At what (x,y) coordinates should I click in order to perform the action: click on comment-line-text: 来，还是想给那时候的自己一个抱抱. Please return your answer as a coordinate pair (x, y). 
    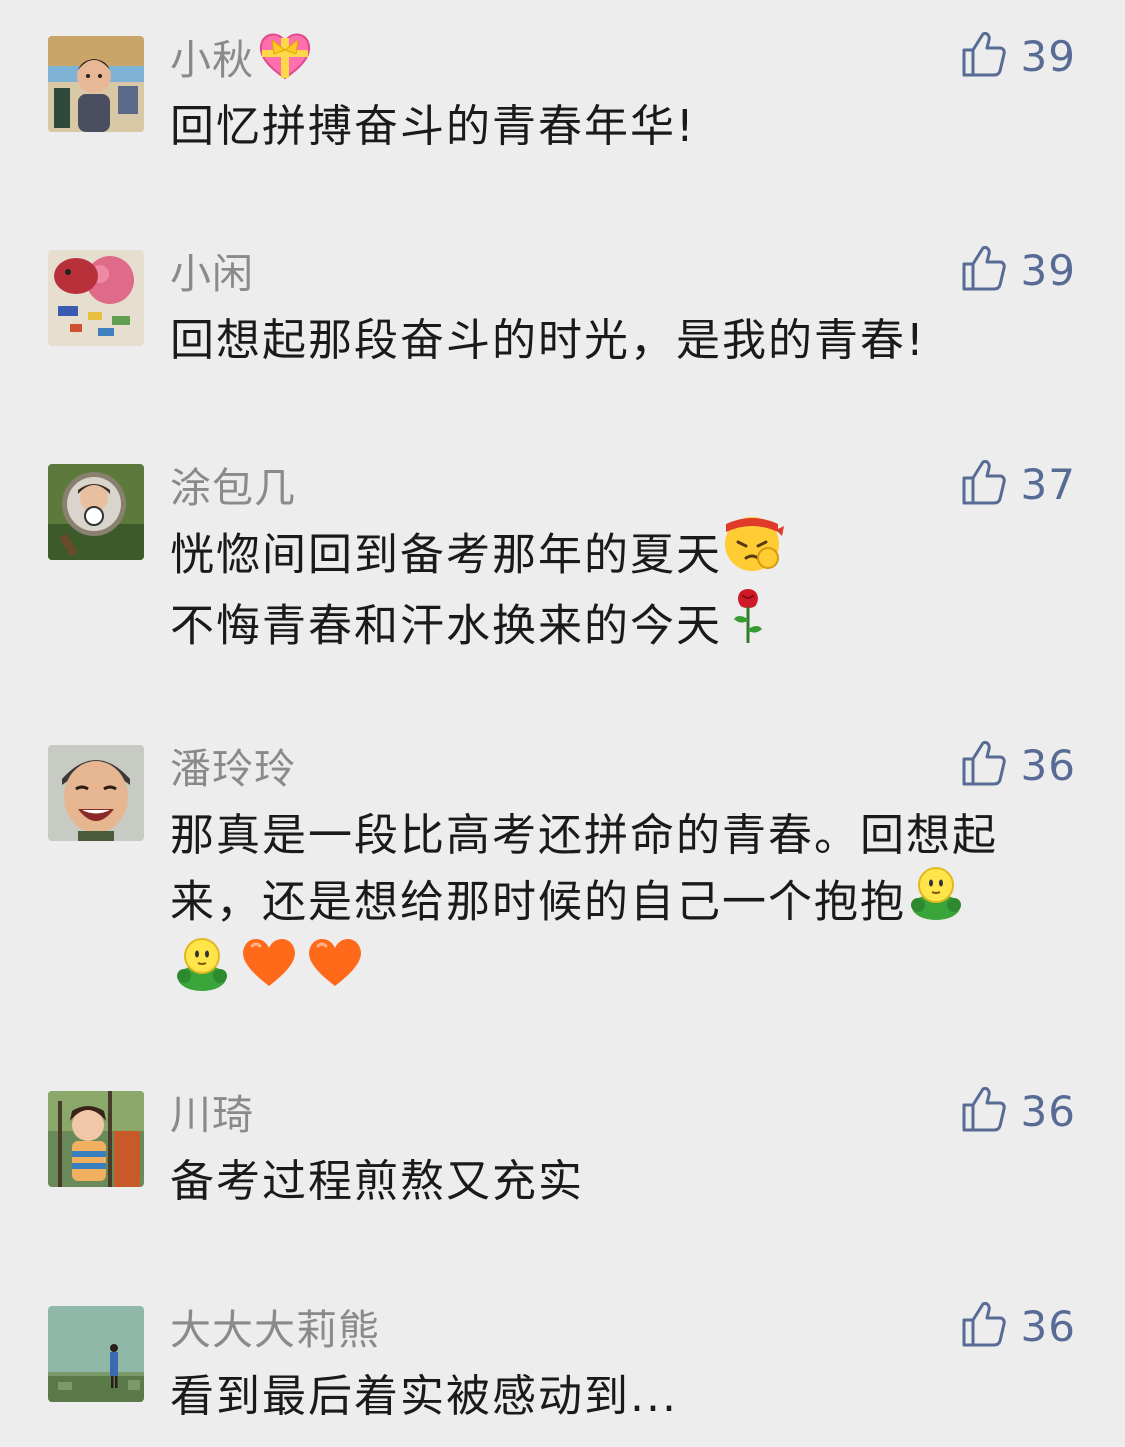
    Looking at the image, I should click on (538, 902).